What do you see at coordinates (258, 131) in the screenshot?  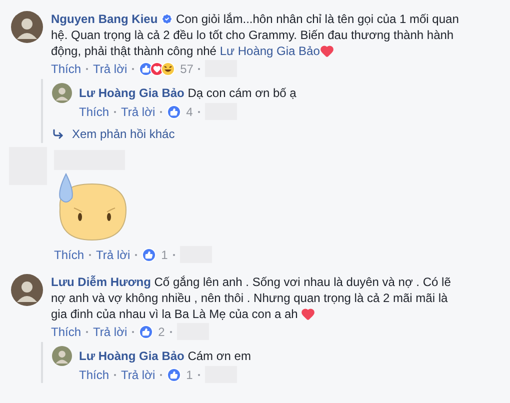 I see `more-replies-link: Xem phản hồi khác` at bounding box center [258, 131].